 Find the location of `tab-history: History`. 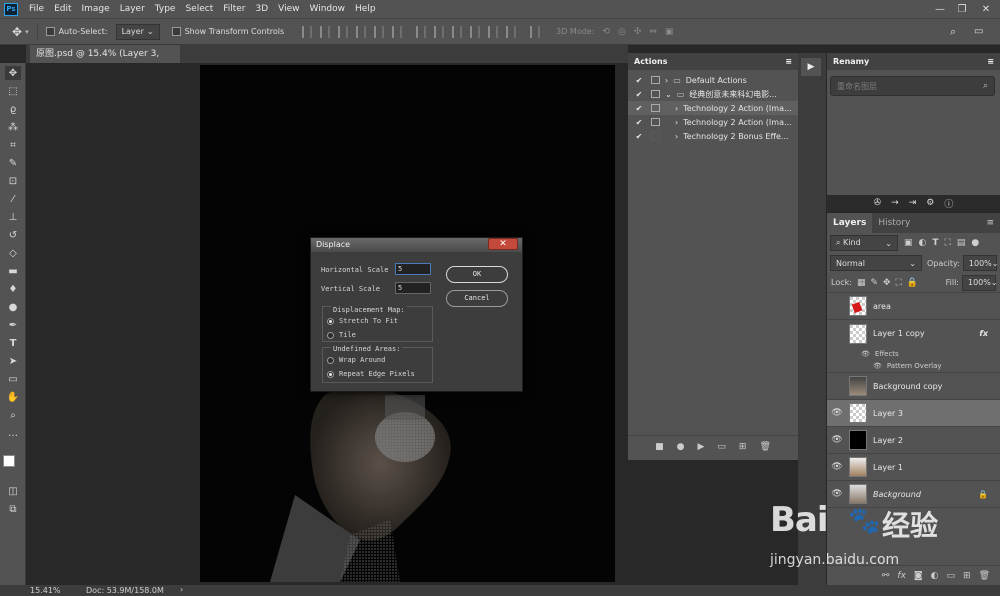

tab-history: History is located at coordinates (894, 223).